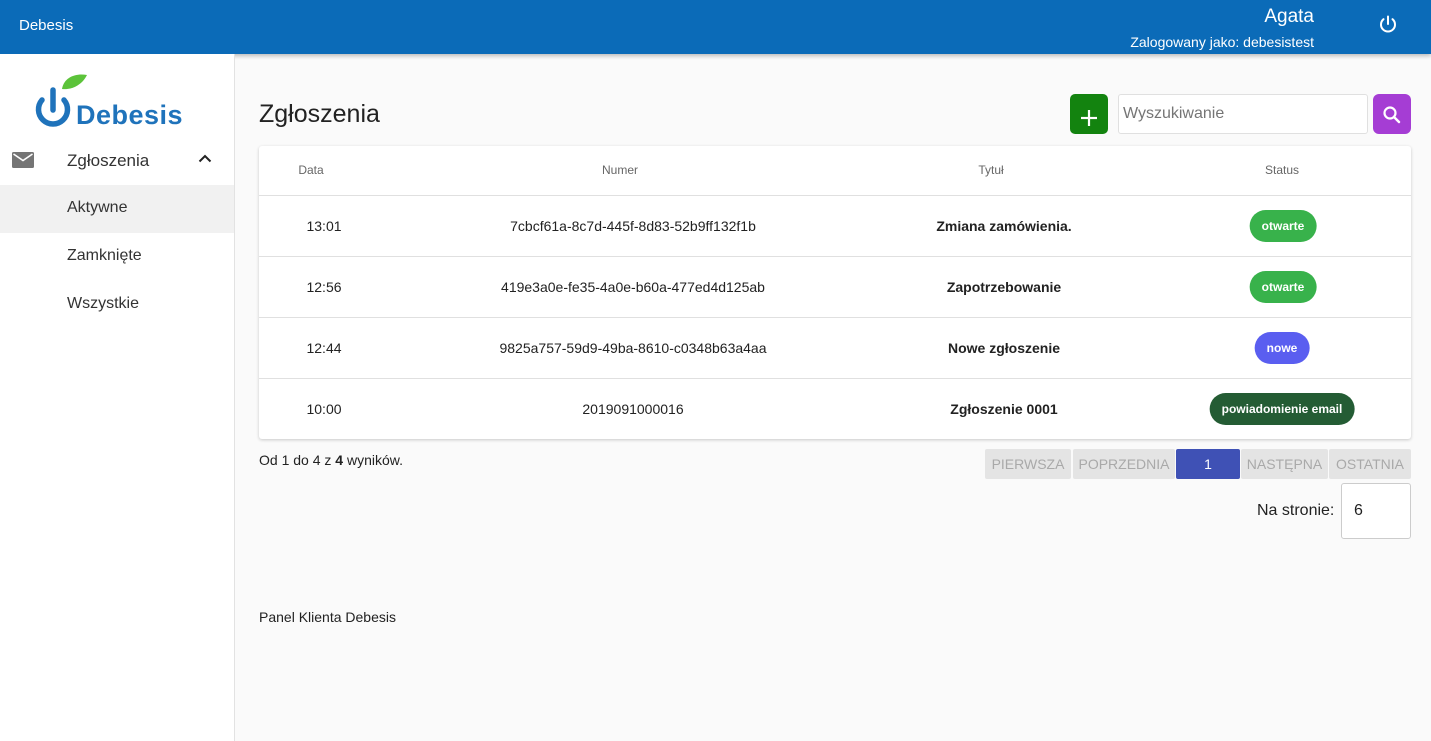  Describe the element at coordinates (1370, 464) in the screenshot. I see `pagination-last: OSTATNIA` at that location.